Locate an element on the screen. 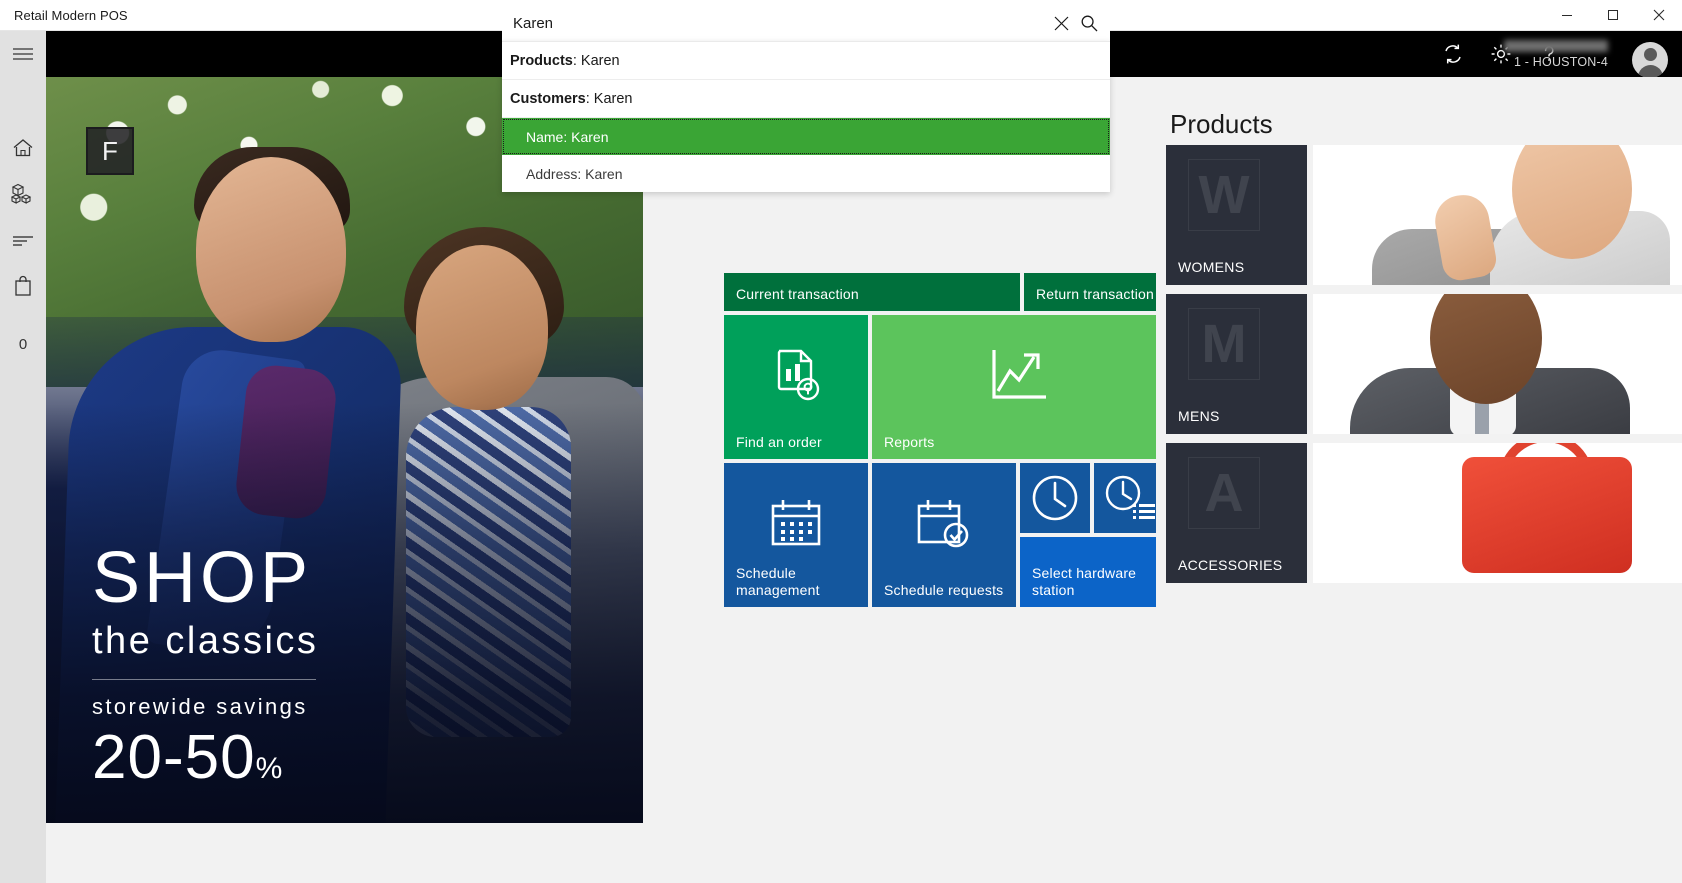 The height and width of the screenshot is (883, 1682). minimize-icon is located at coordinates (1567, 15).